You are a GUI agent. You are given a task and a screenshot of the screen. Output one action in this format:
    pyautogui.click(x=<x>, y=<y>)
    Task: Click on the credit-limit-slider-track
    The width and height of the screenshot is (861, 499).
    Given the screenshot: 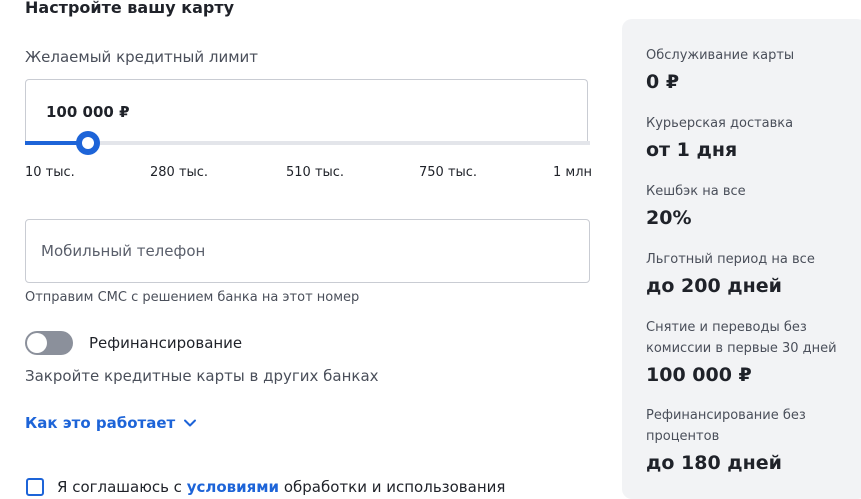 What is the action you would take?
    pyautogui.click(x=307, y=143)
    